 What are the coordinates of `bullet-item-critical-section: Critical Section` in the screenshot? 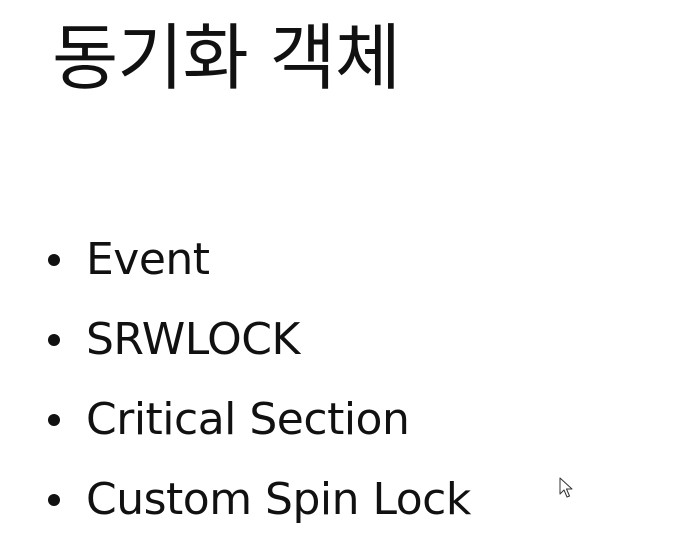 It's located at (259, 420).